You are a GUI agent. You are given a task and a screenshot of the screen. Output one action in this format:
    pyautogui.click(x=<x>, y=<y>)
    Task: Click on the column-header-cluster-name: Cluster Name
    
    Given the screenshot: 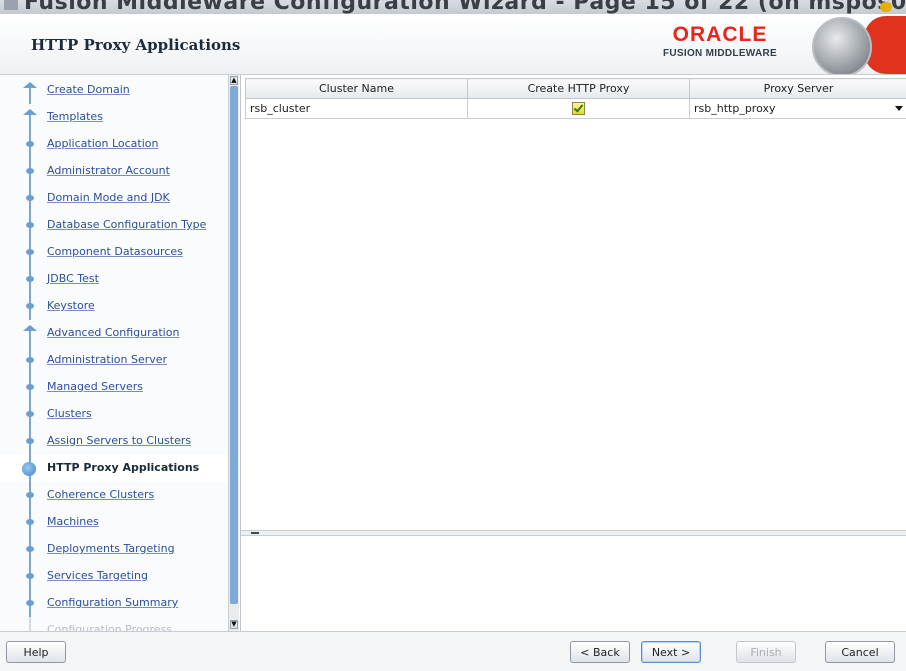 What is the action you would take?
    pyautogui.click(x=357, y=89)
    